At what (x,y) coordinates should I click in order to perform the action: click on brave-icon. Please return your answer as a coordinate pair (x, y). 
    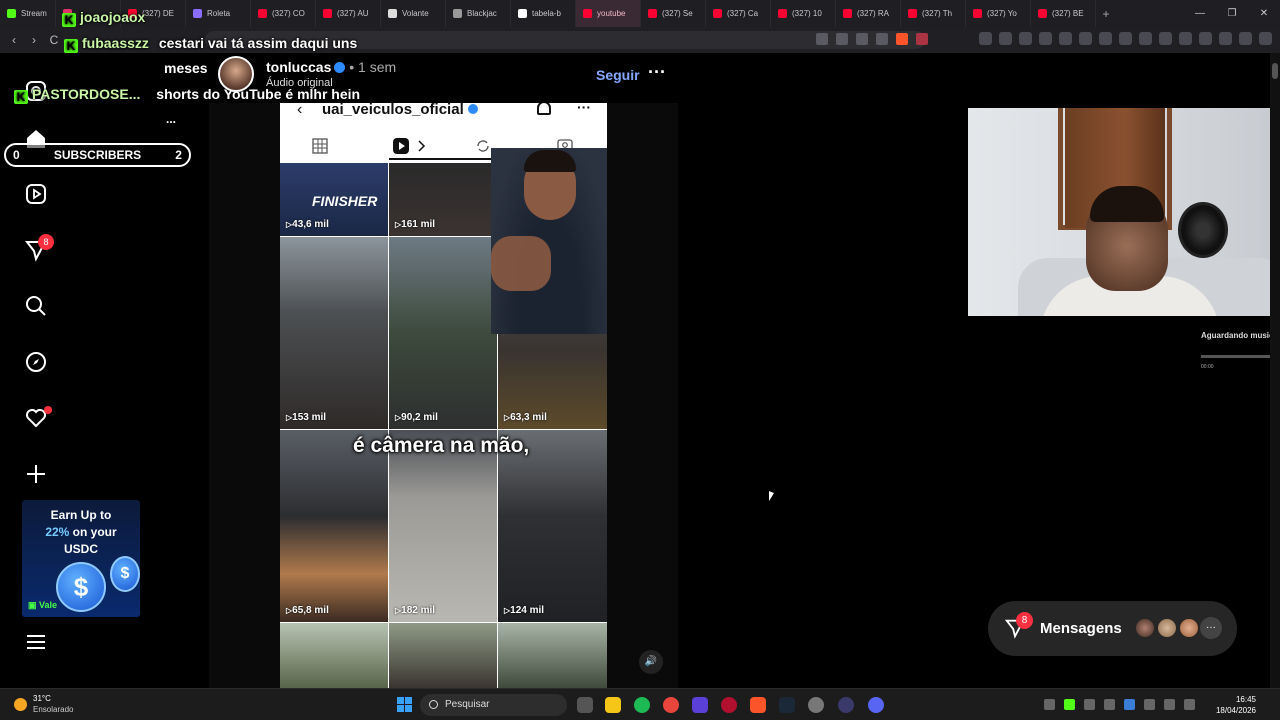
    Looking at the image, I should click on (758, 705).